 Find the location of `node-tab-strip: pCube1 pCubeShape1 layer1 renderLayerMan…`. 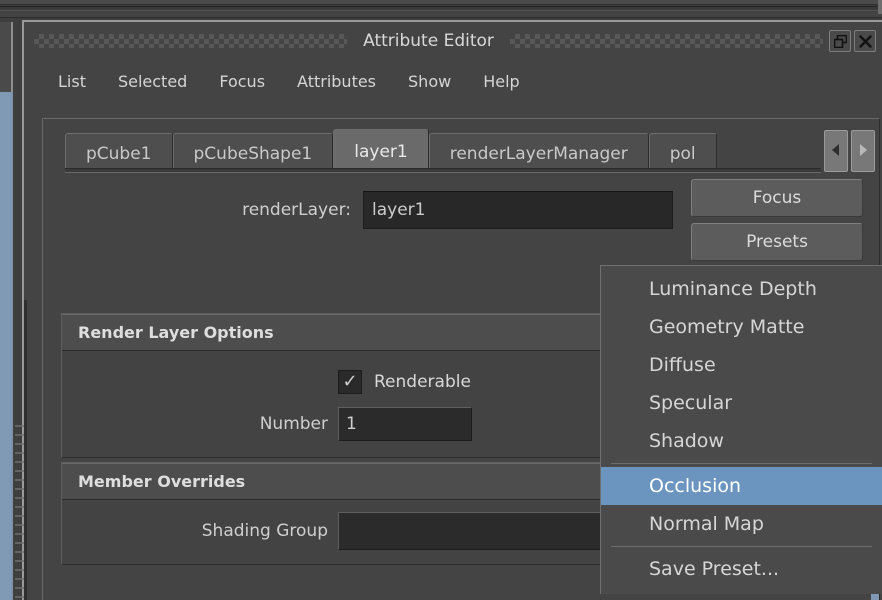

node-tab-strip: pCube1 pCubeShape1 layer1 renderLayerMan… is located at coordinates (461, 146).